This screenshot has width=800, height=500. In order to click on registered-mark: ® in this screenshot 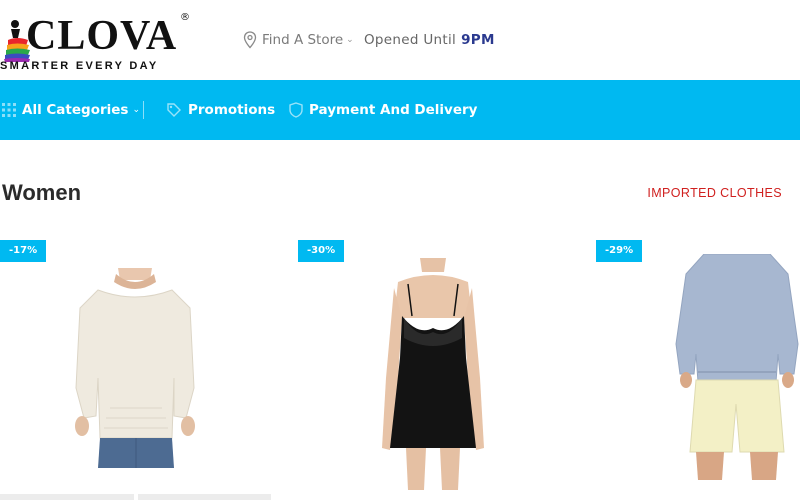, I will do `click(185, 17)`.